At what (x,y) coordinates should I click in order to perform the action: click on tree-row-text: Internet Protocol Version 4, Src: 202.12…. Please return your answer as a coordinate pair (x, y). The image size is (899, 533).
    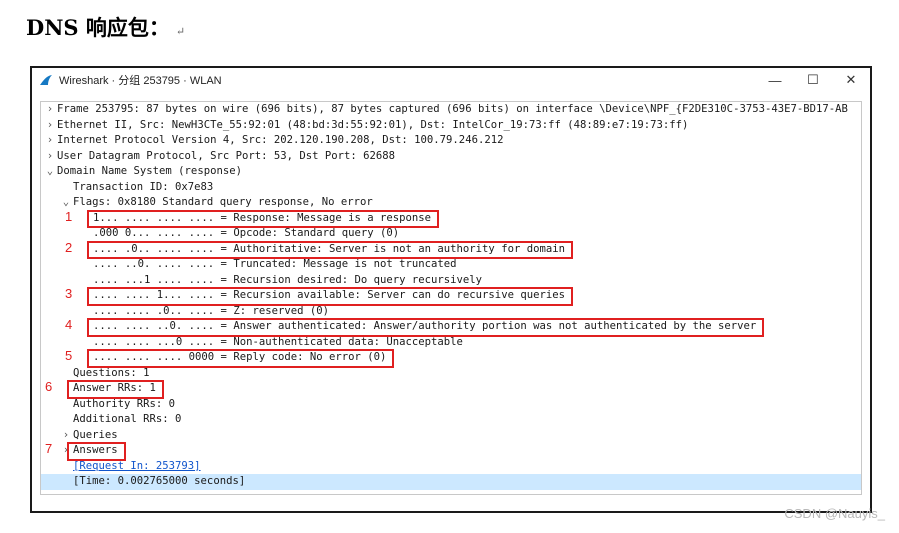
    Looking at the image, I should click on (280, 140).